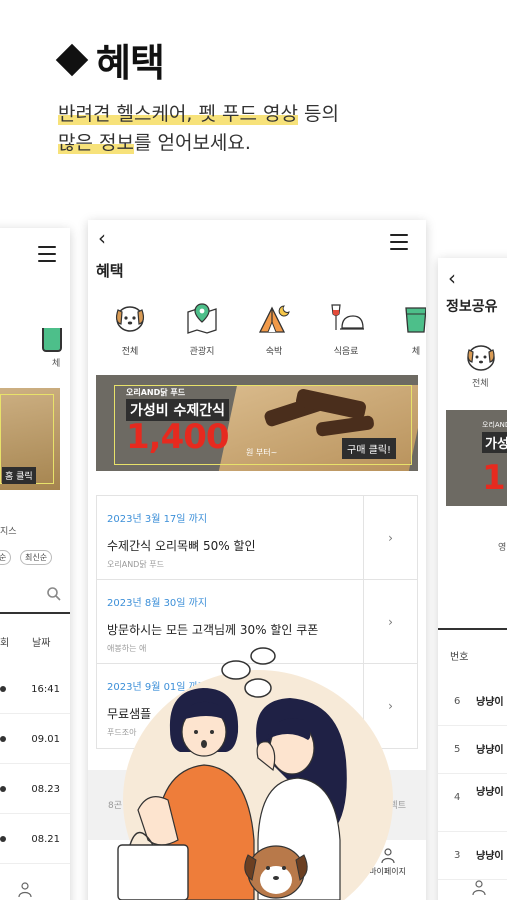 The height and width of the screenshot is (900, 507). What do you see at coordinates (198, 129) in the screenshot?
I see `hero-description: 반려견 헬스케어, 펫 푸드 영상 등의 많은 정보를 얻어보세요.` at bounding box center [198, 129].